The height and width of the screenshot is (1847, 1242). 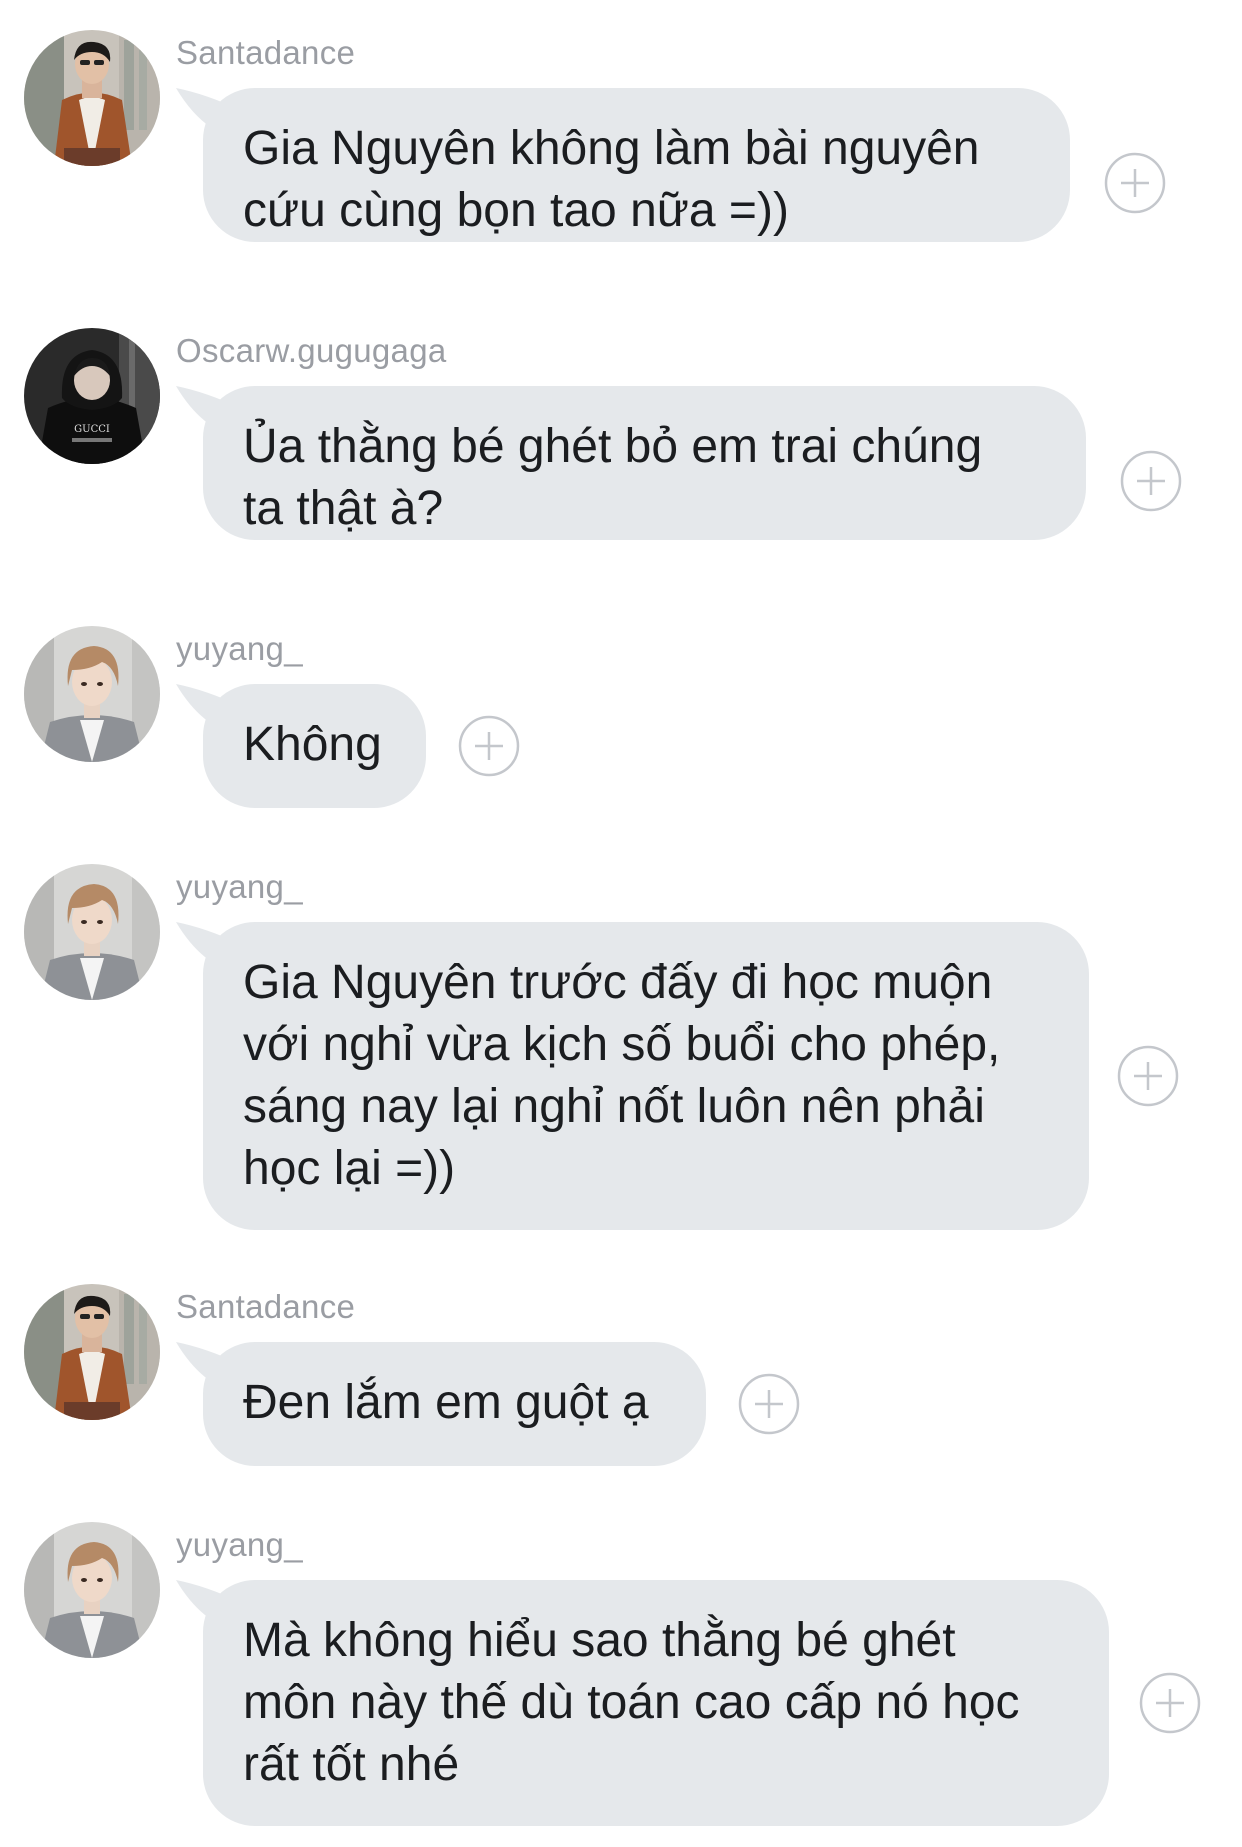 What do you see at coordinates (343, 508) in the screenshot?
I see `message-text-line: ta thật à?` at bounding box center [343, 508].